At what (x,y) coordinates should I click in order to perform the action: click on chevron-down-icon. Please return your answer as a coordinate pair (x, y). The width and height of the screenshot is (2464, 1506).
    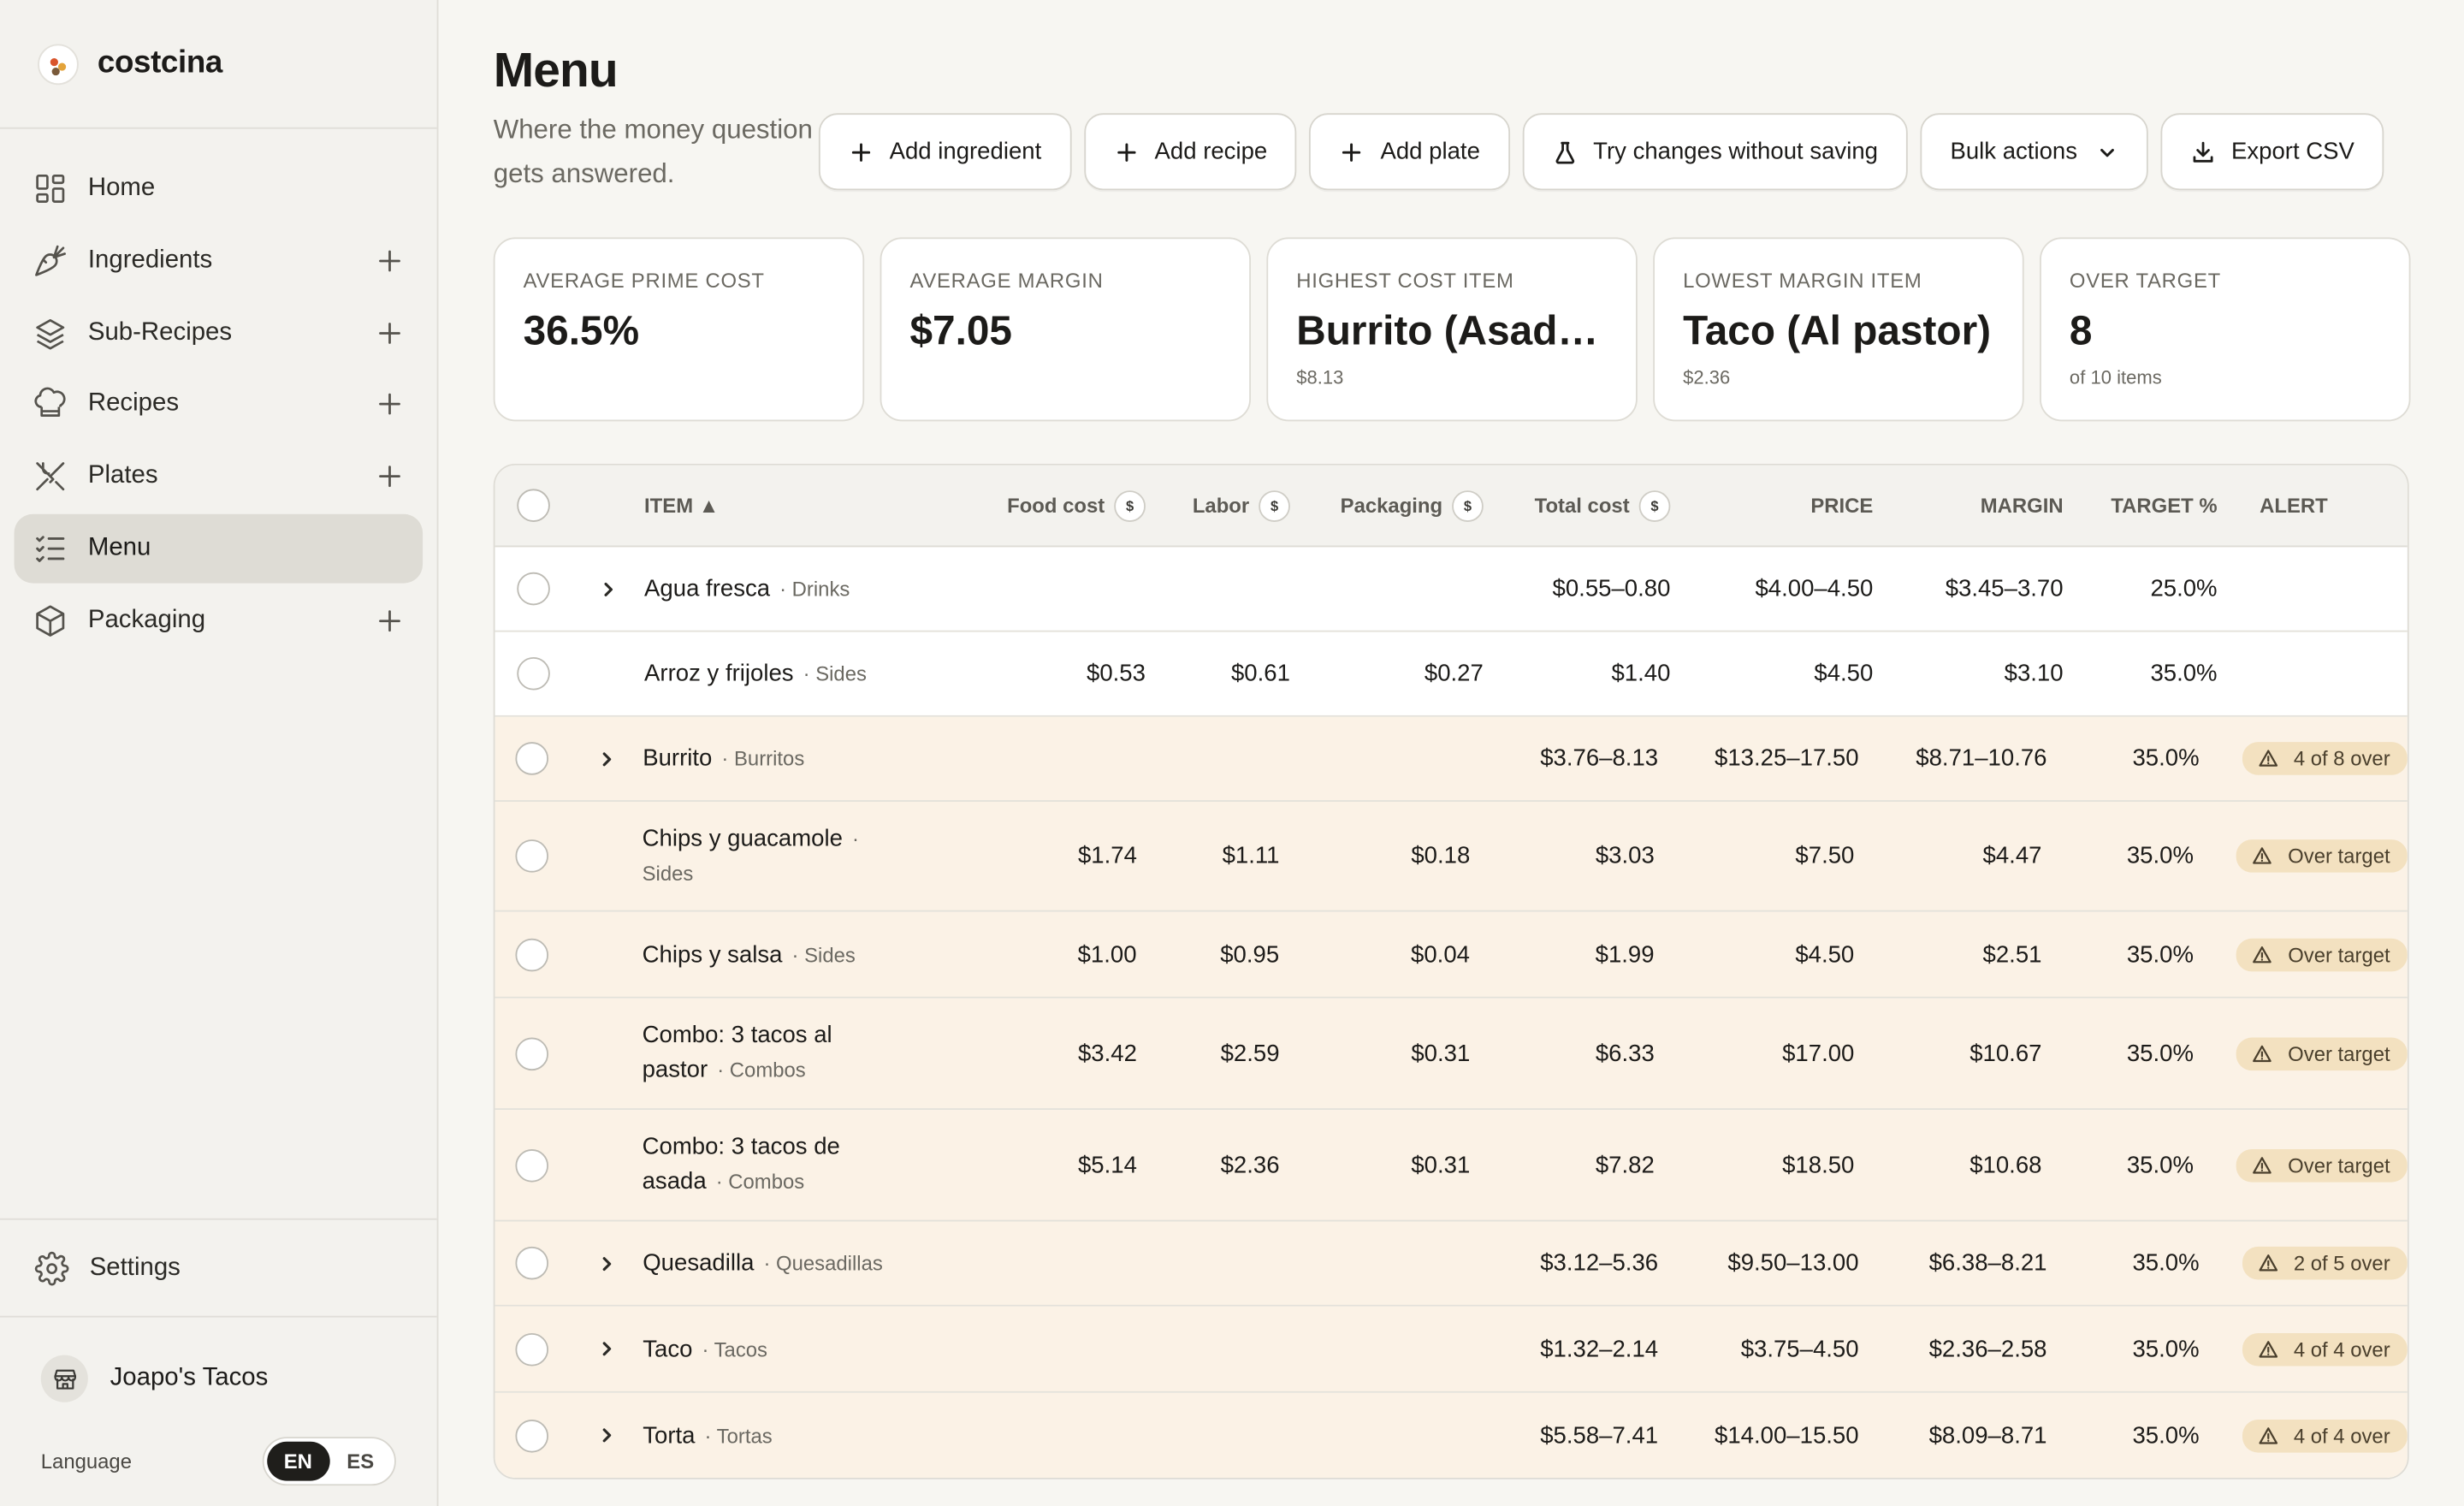
    Looking at the image, I should click on (2107, 152).